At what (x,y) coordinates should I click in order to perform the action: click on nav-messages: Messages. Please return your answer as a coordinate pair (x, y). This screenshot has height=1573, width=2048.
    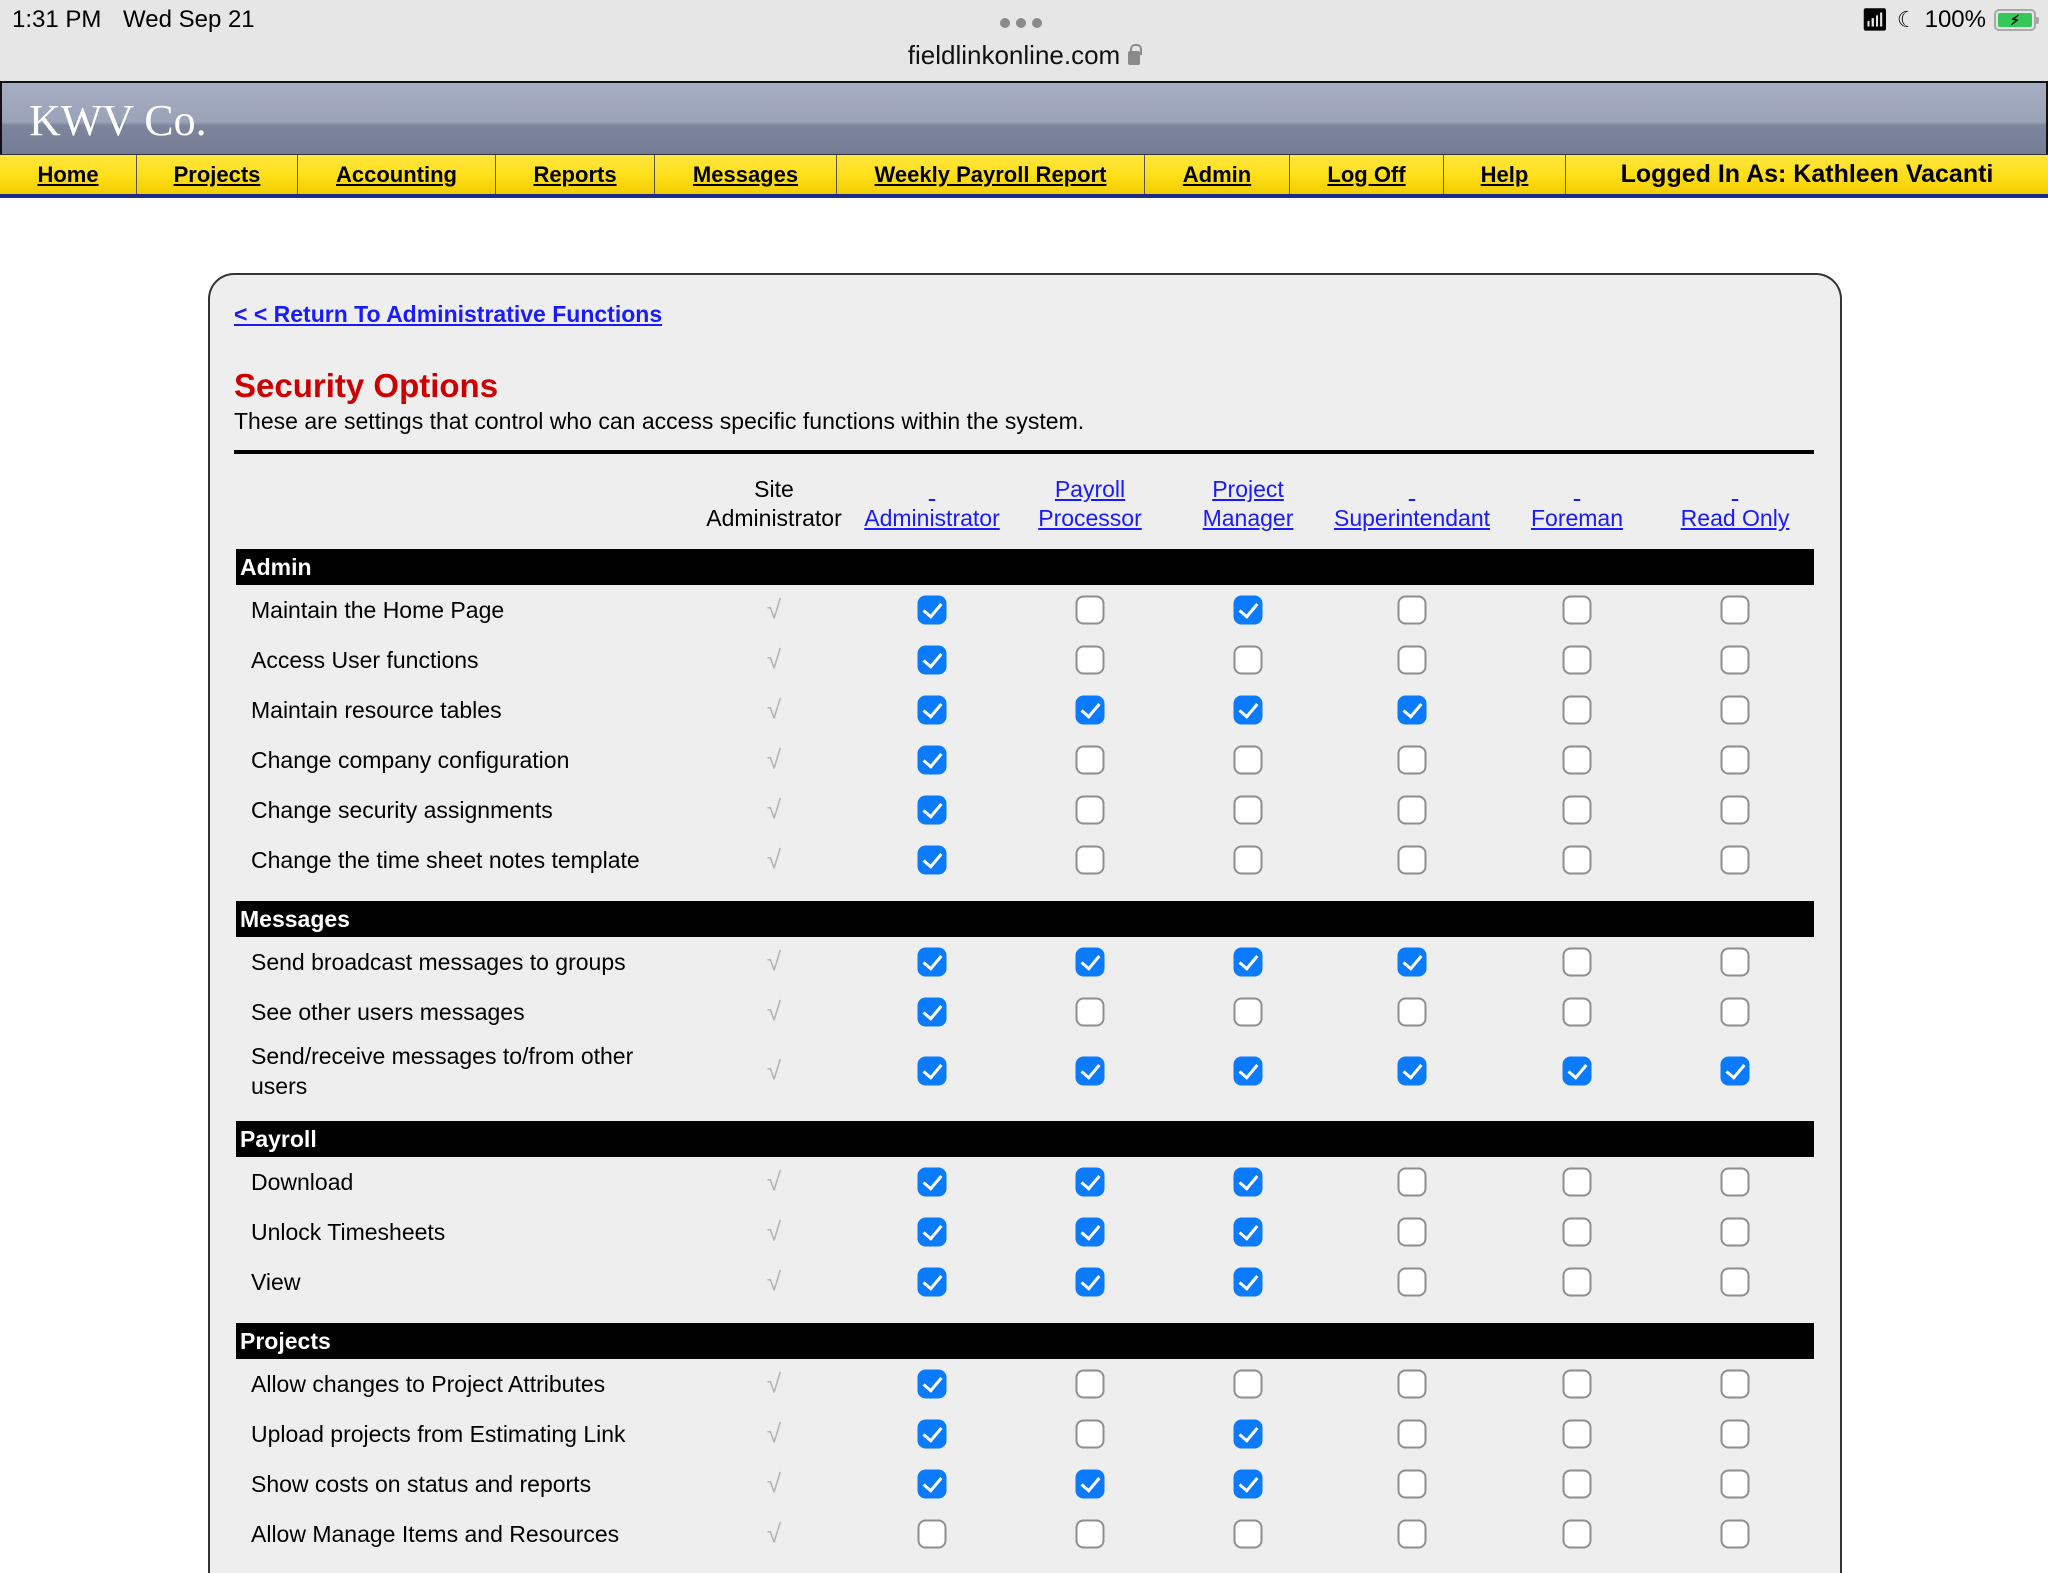
    Looking at the image, I should click on (746, 174).